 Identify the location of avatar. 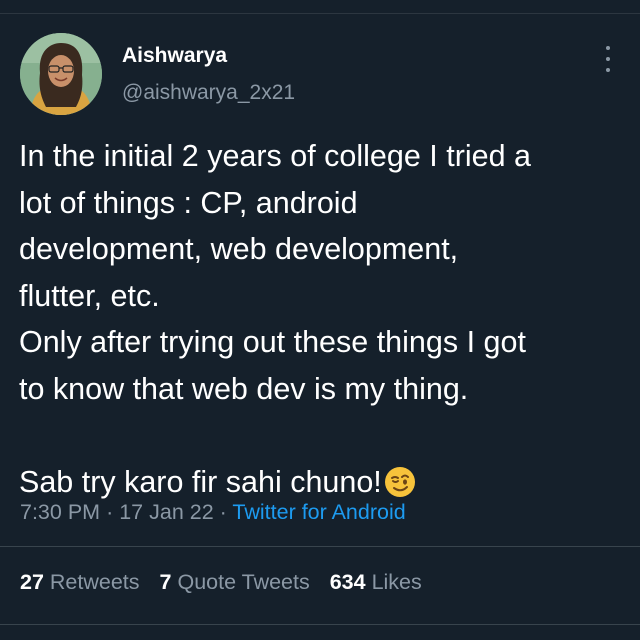
(61, 74).